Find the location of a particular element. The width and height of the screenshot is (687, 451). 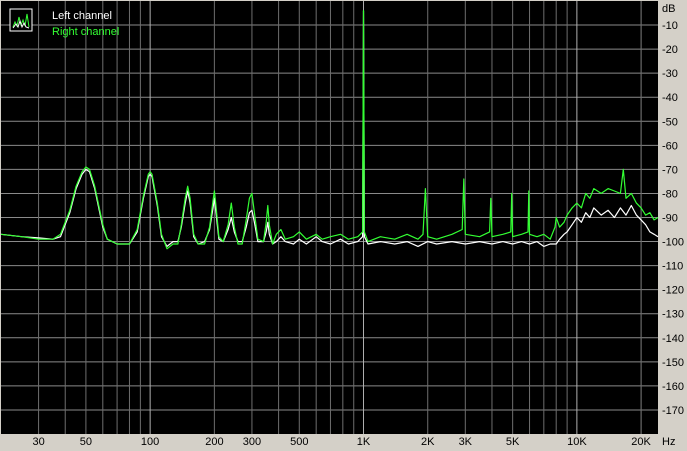

x-tick-label: 10K is located at coordinates (577, 442).